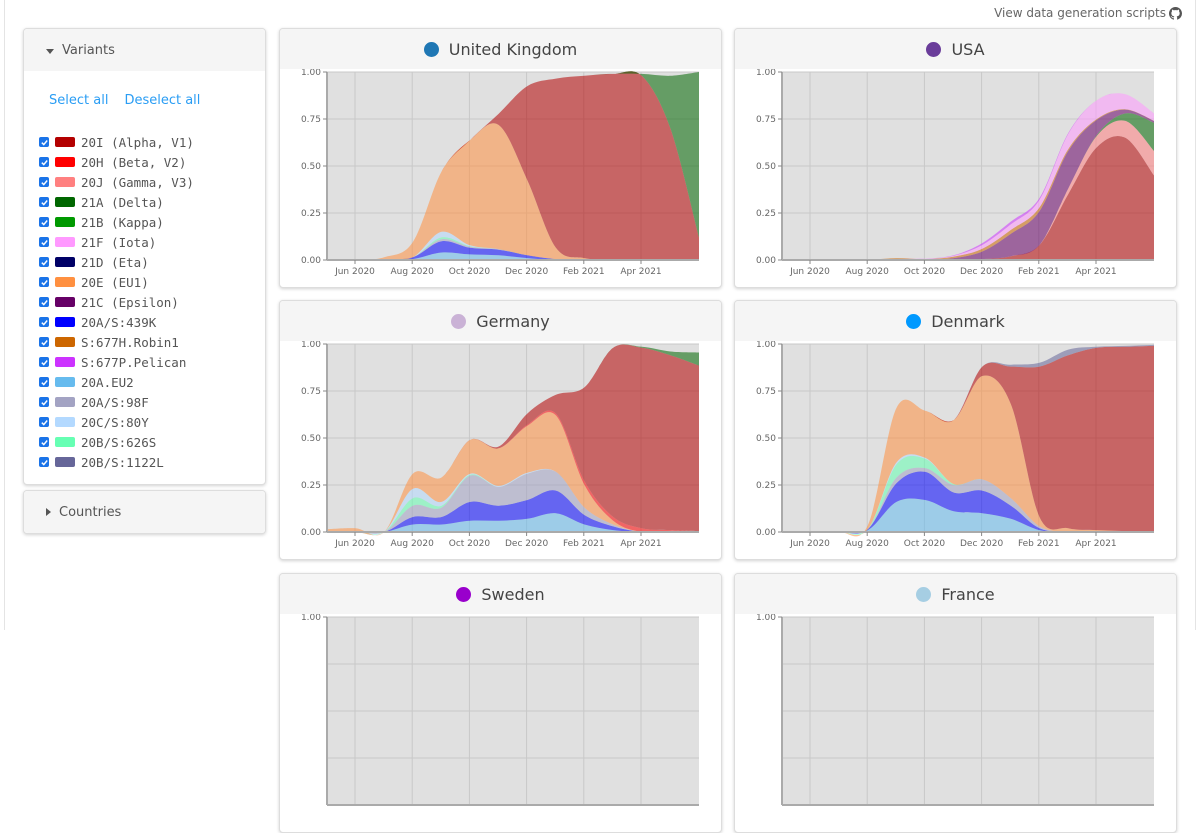  I want to click on deselect-all-link: Deselect all, so click(162, 111).